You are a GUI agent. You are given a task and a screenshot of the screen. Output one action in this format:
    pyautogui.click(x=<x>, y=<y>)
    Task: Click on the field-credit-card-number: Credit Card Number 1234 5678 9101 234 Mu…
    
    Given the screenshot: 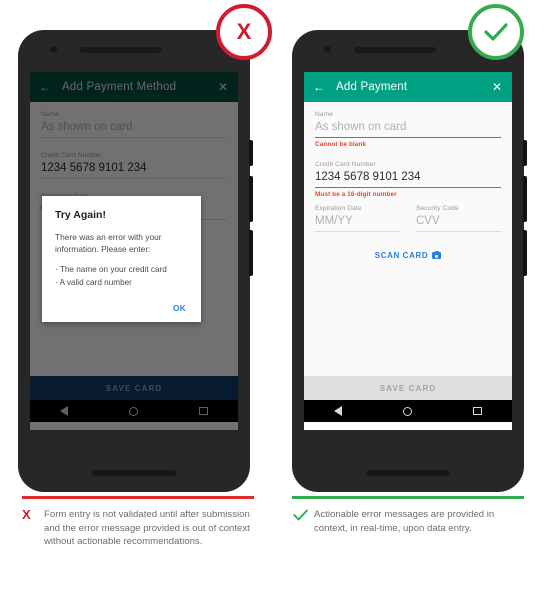 What is the action you would take?
    pyautogui.click(x=408, y=179)
    